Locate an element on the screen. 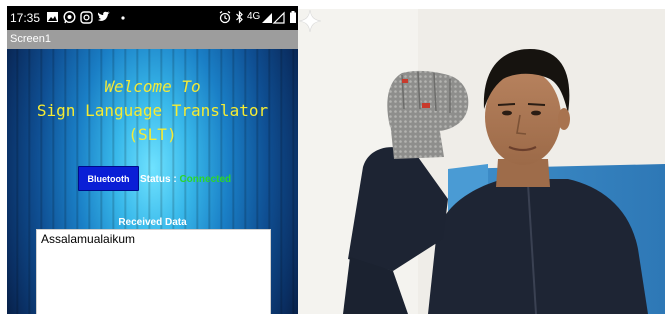 The height and width of the screenshot is (314, 665). welcome-text: Welcome To is located at coordinates (152, 86).